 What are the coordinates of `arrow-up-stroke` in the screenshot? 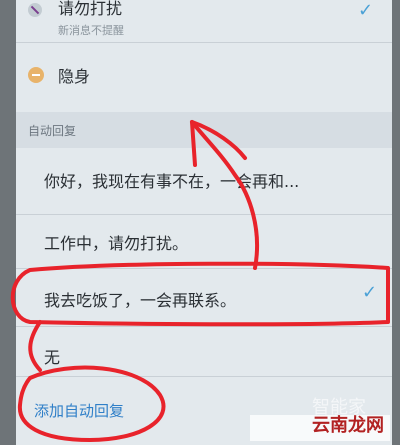 It's located at (225, 195).